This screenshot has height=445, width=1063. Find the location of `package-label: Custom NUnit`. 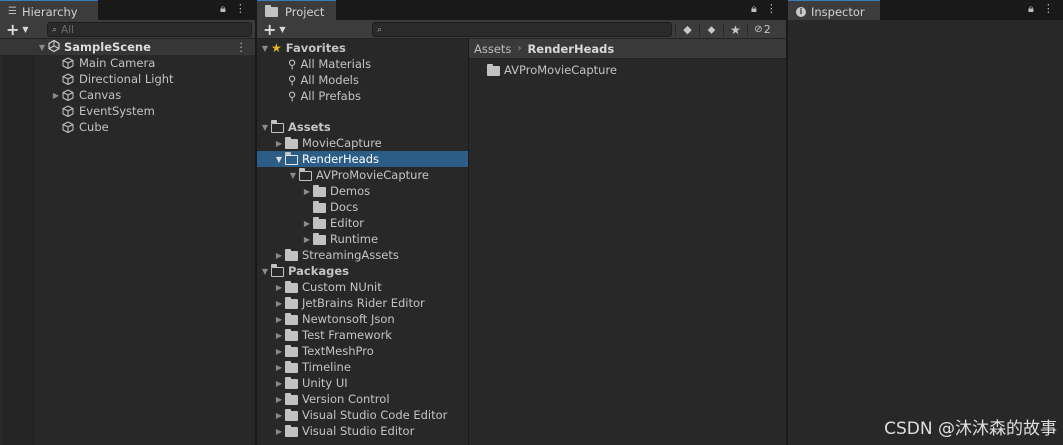

package-label: Custom NUnit is located at coordinates (342, 287).